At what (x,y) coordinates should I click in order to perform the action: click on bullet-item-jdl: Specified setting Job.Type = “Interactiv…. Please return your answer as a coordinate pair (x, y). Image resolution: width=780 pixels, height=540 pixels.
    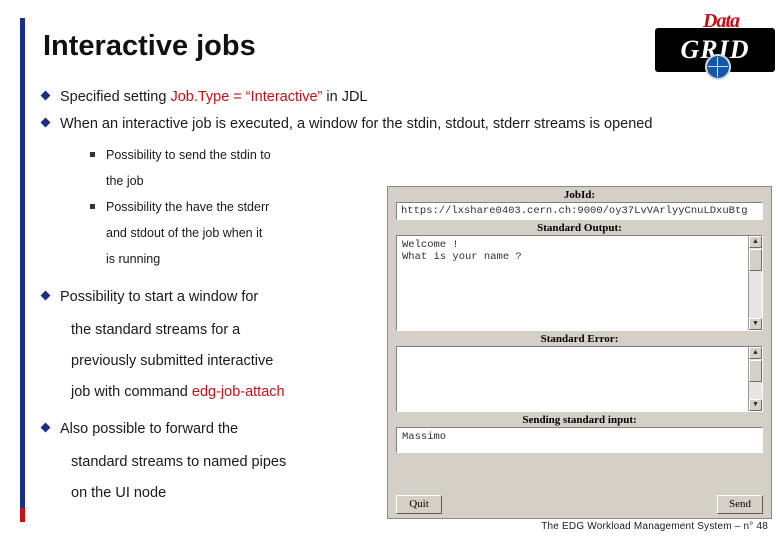
    Looking at the image, I should click on (410, 97).